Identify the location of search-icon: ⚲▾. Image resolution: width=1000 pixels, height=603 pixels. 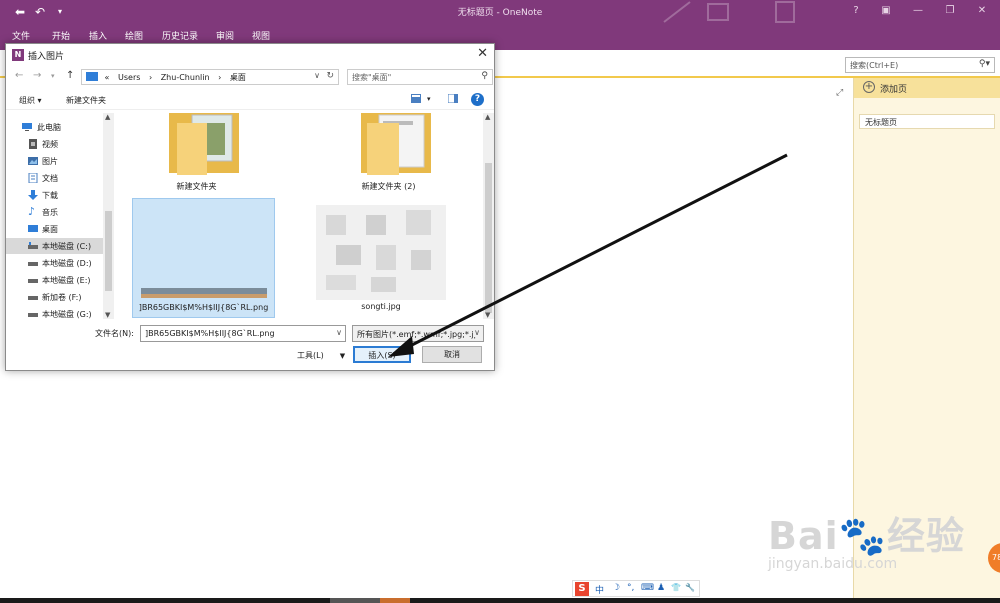
(984, 64).